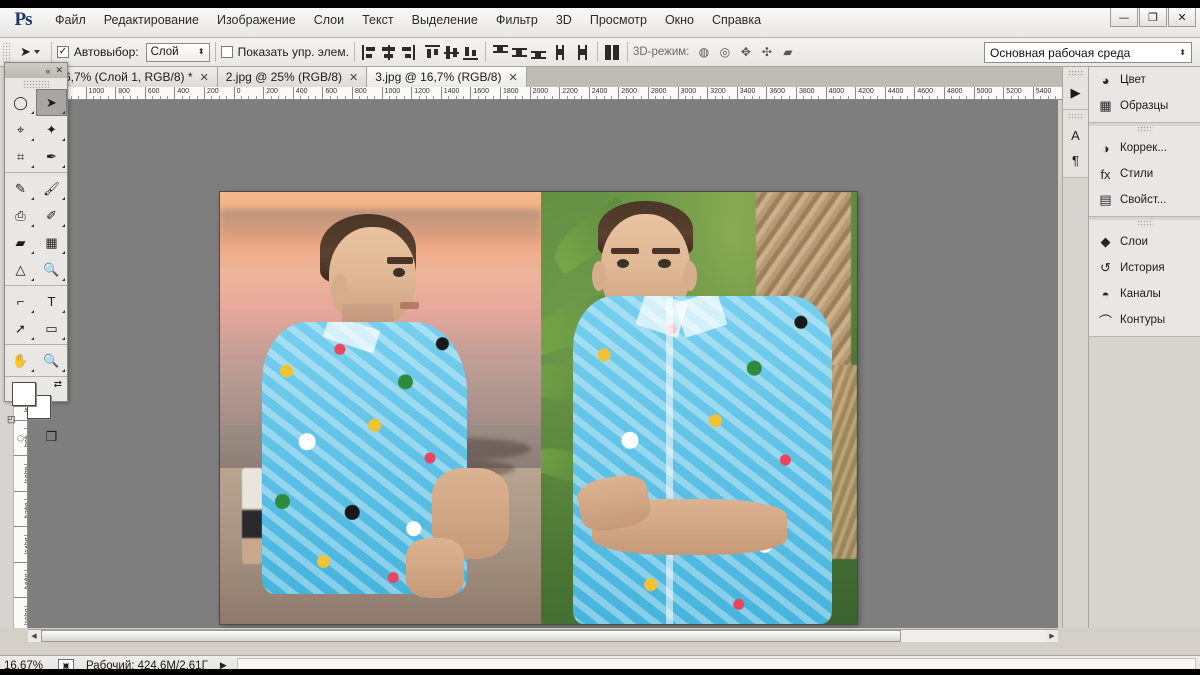 This screenshot has height=675, width=1200. I want to click on panel-tab-styles-panel: fx Стили, so click(1144, 174).